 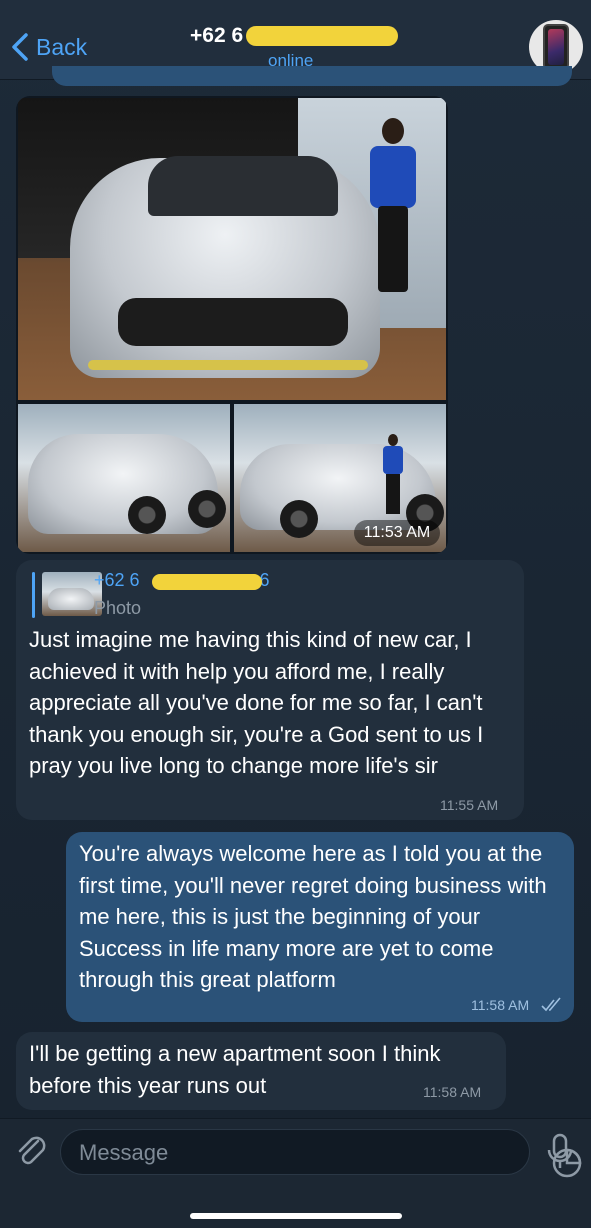 I want to click on message-composer, so click(x=295, y=1173).